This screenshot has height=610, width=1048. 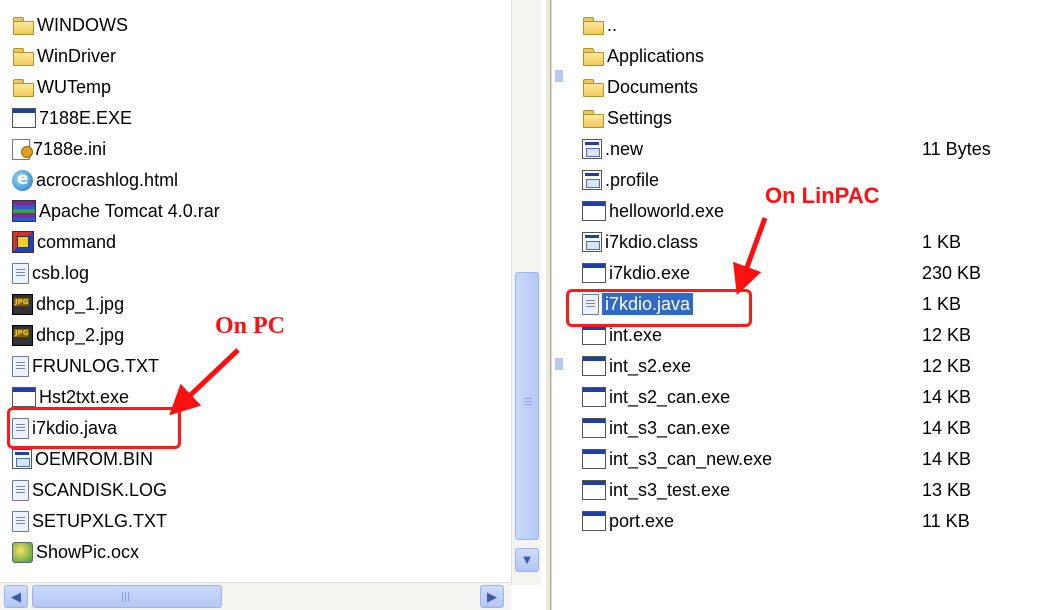 I want to click on file-list-item: .profile, so click(x=620, y=180).